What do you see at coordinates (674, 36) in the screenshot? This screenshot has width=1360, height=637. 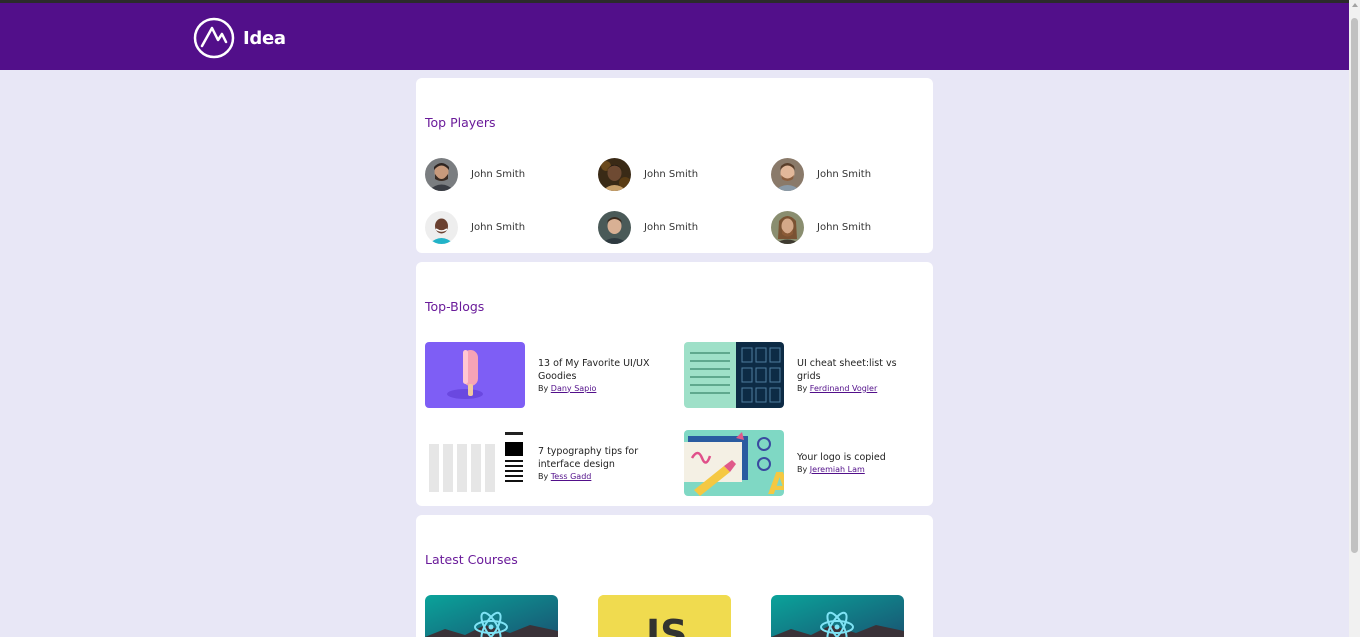 I see `app-header: Idea` at bounding box center [674, 36].